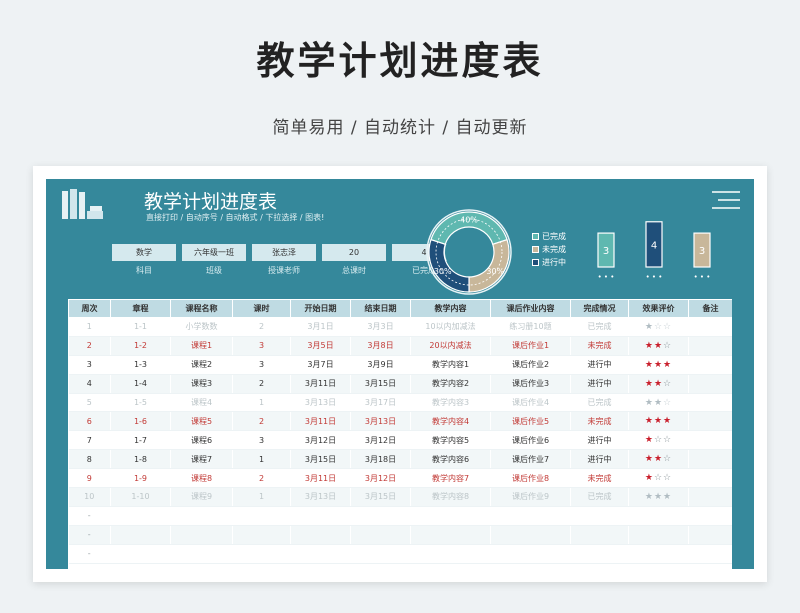  I want to click on table-row: 3 1-3 课程2 3 3月7日 3月9日 教学内容1 课后作业2 进行中 ★★★, so click(400, 365).